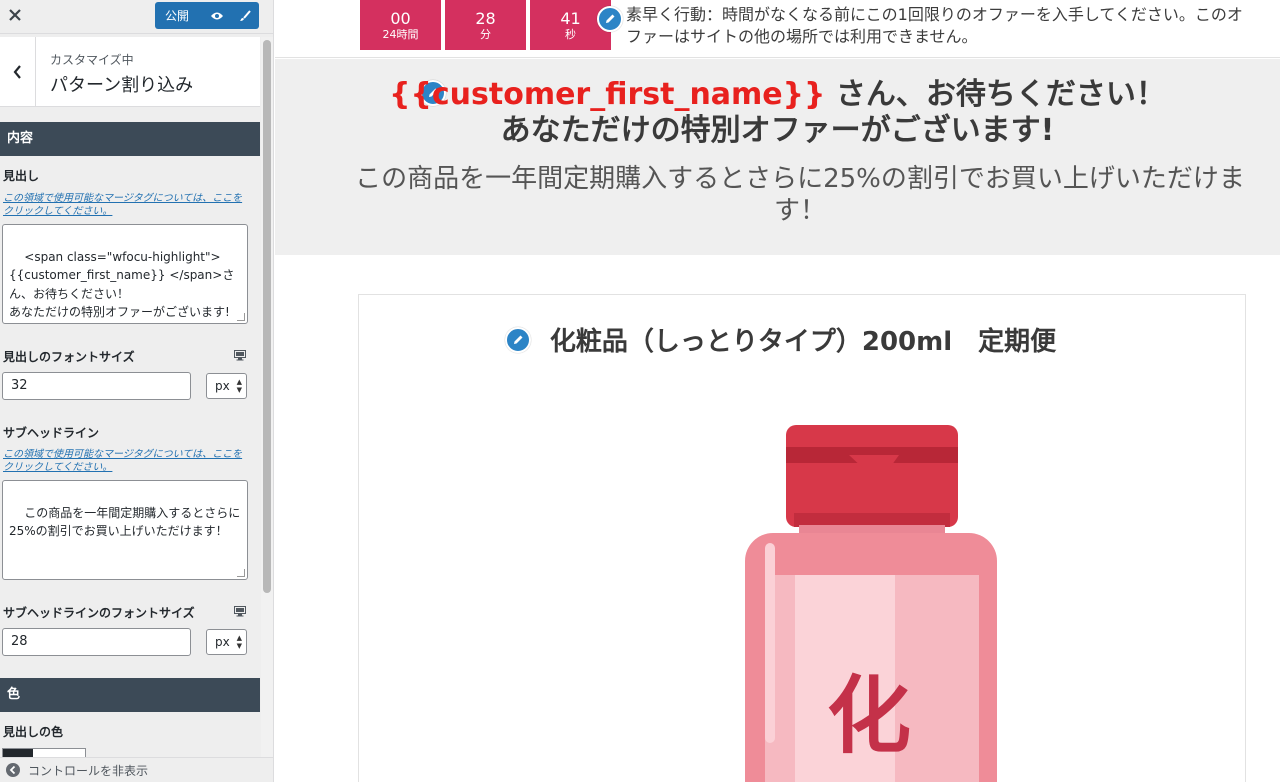  Describe the element at coordinates (869, 716) in the screenshot. I see `bottle-label: 化` at that location.